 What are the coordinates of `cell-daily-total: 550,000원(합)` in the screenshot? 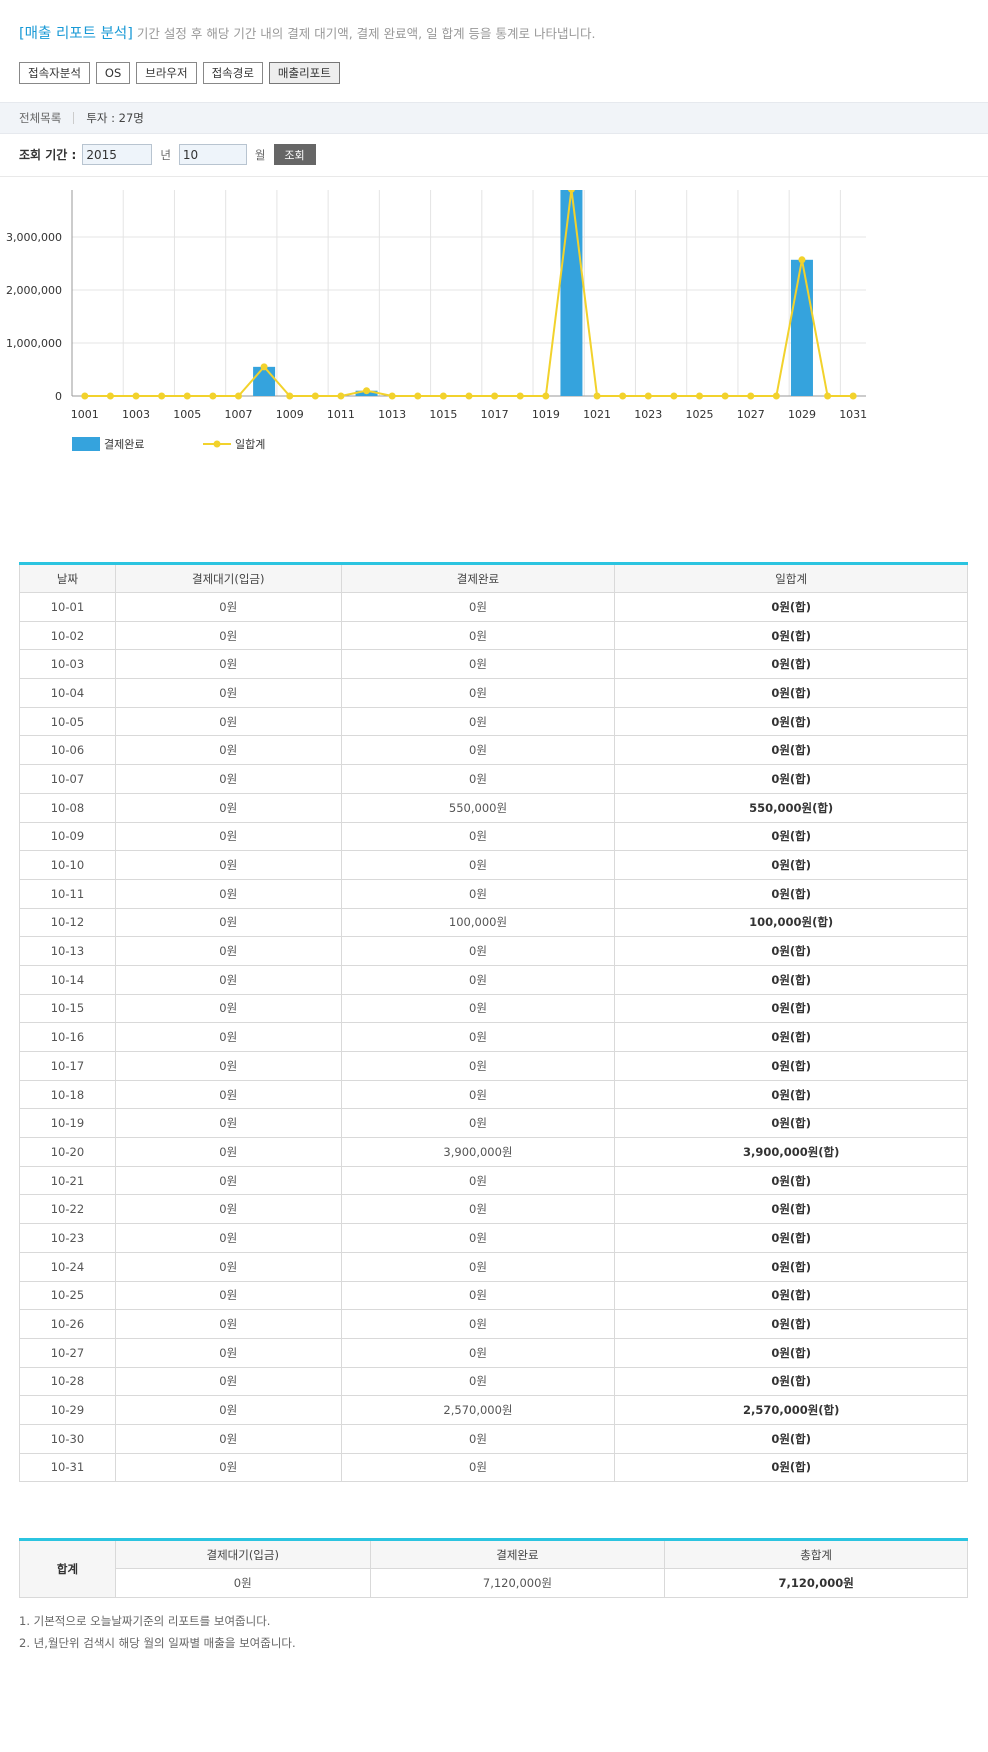 It's located at (791, 807).